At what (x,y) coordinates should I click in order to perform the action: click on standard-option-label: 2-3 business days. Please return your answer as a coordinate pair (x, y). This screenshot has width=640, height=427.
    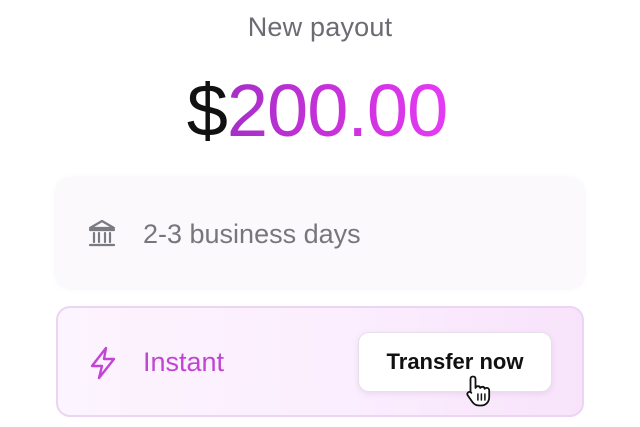
    Looking at the image, I should click on (252, 234).